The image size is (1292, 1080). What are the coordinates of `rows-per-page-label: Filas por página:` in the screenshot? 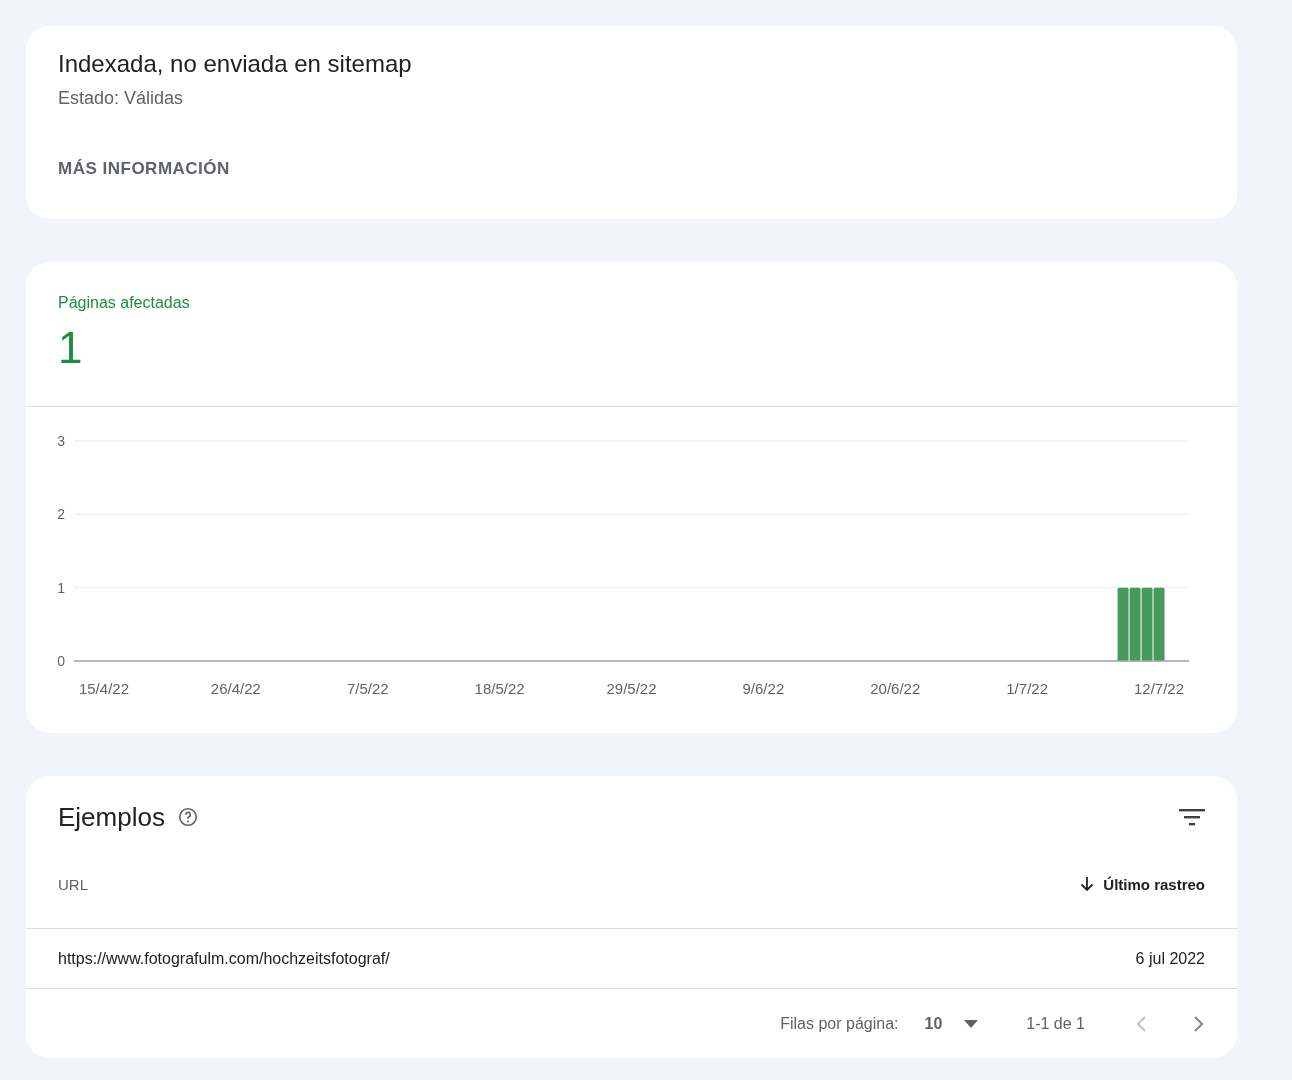 It's located at (839, 1023).